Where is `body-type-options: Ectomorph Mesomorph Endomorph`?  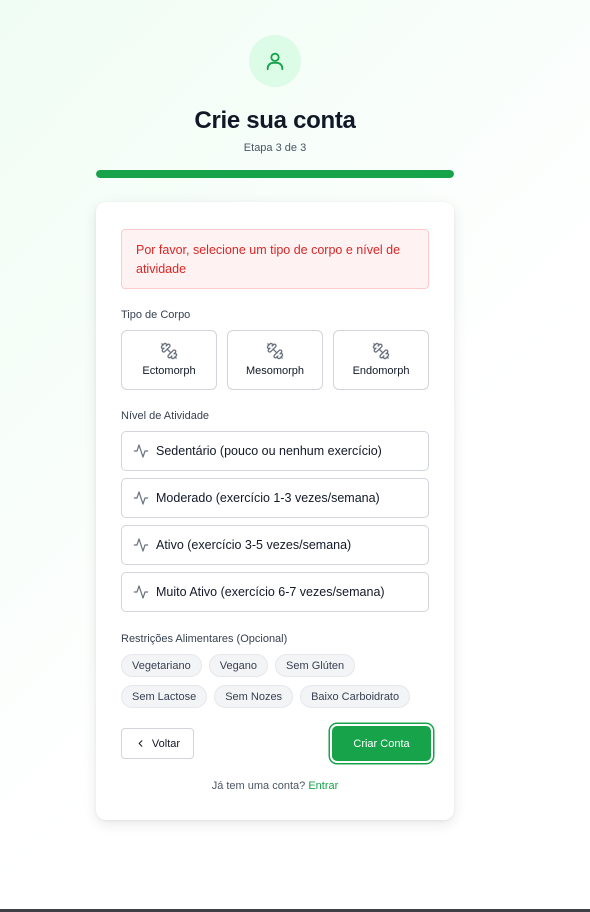 body-type-options: Ectomorph Mesomorph Endomorph is located at coordinates (275, 360).